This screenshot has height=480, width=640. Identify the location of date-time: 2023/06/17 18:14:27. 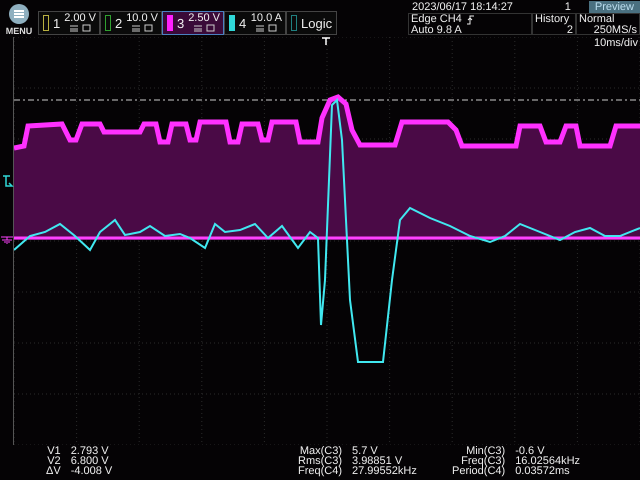
(462, 6).